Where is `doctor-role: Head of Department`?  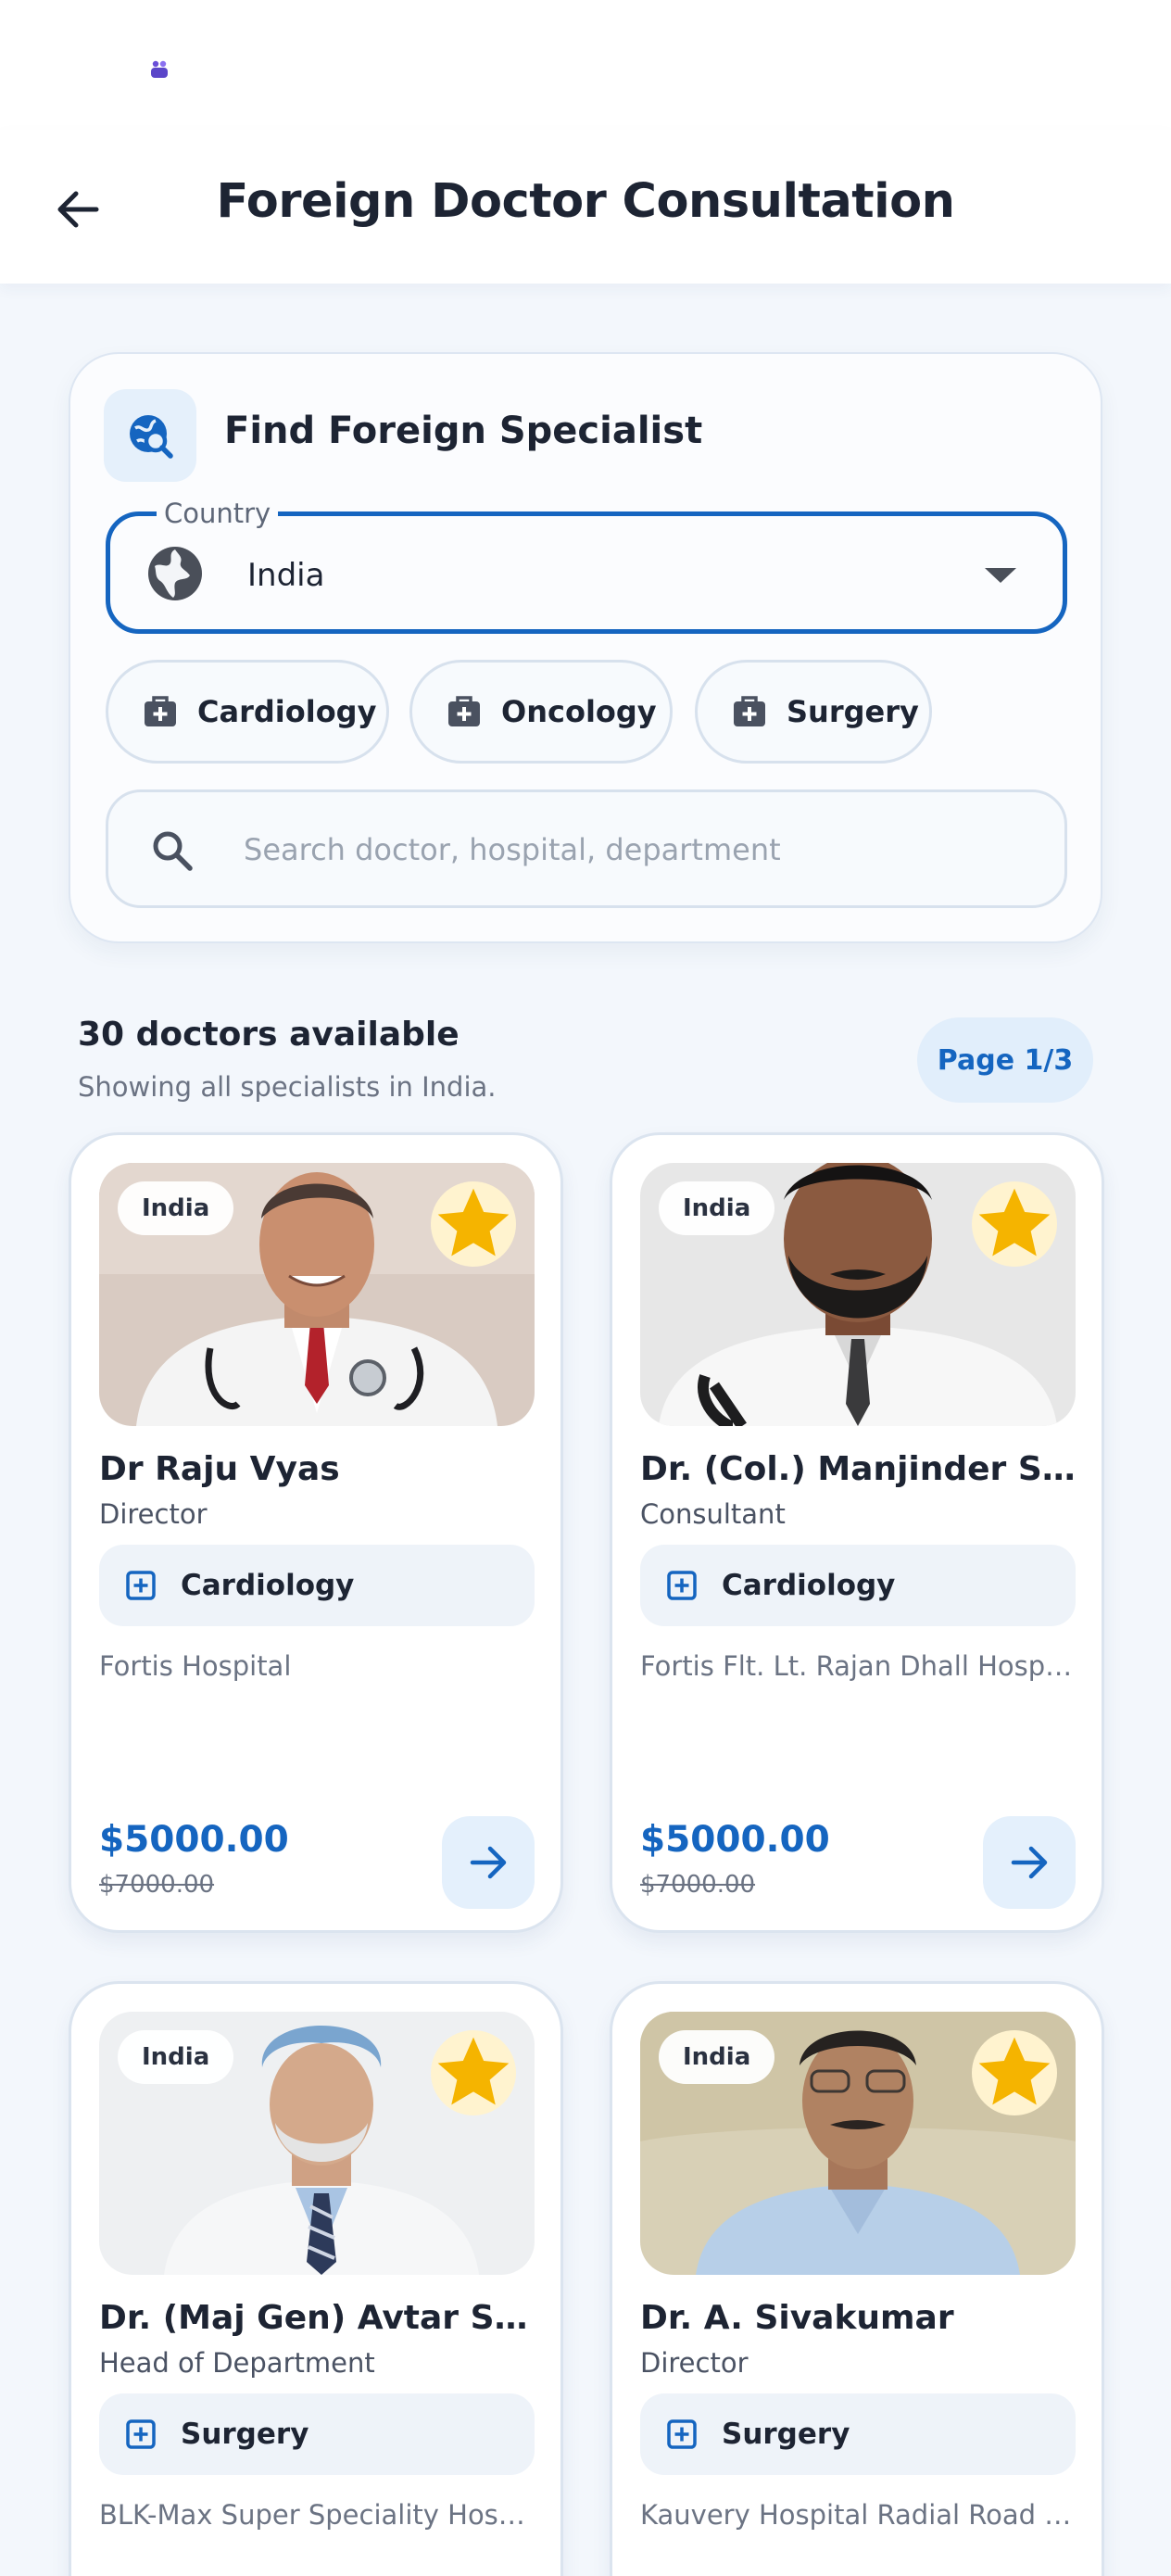
doctor-role: Head of Department is located at coordinates (237, 2363).